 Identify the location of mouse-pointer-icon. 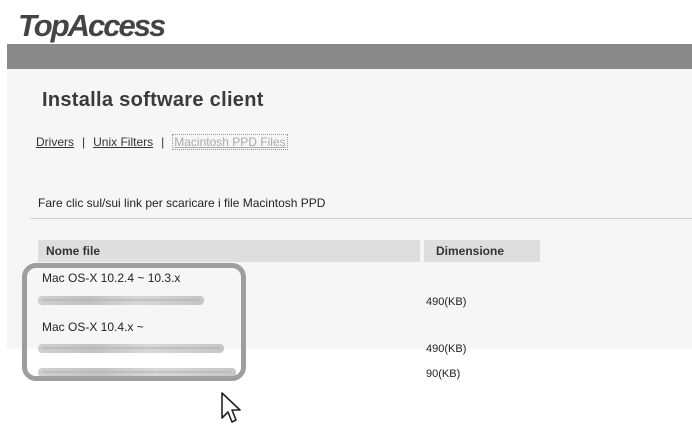
(233, 410).